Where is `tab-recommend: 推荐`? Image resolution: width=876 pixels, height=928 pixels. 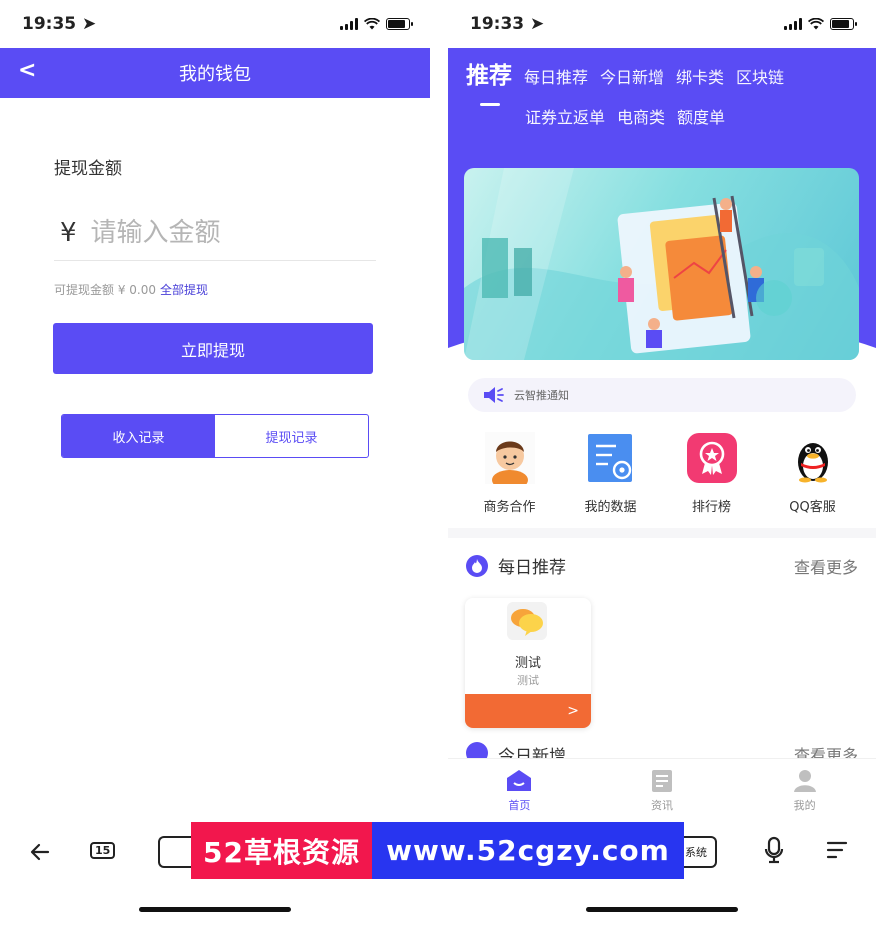
tab-recommend: 推荐 is located at coordinates (489, 81).